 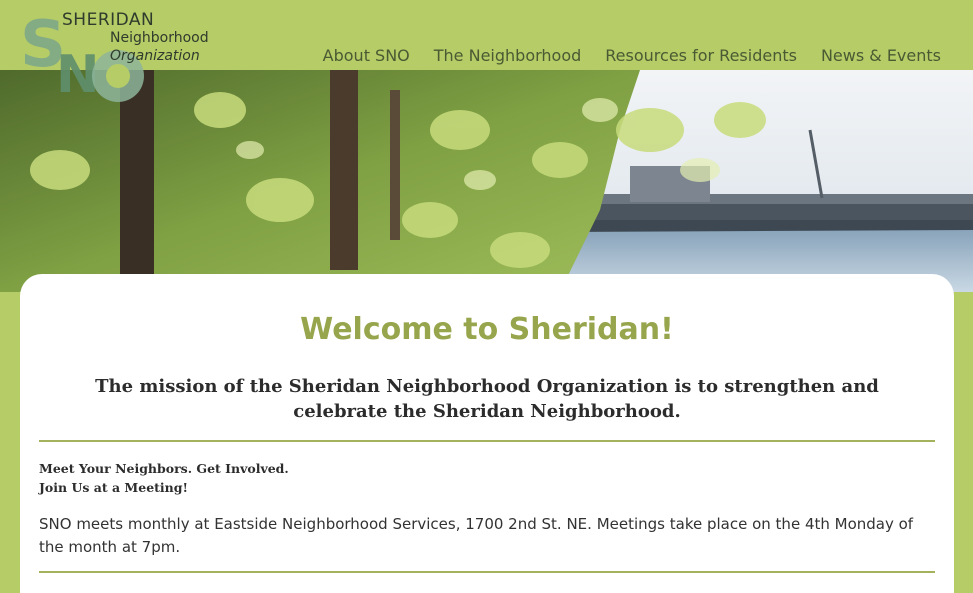 I want to click on page-title: Welcome to Sheridan!, so click(x=487, y=329).